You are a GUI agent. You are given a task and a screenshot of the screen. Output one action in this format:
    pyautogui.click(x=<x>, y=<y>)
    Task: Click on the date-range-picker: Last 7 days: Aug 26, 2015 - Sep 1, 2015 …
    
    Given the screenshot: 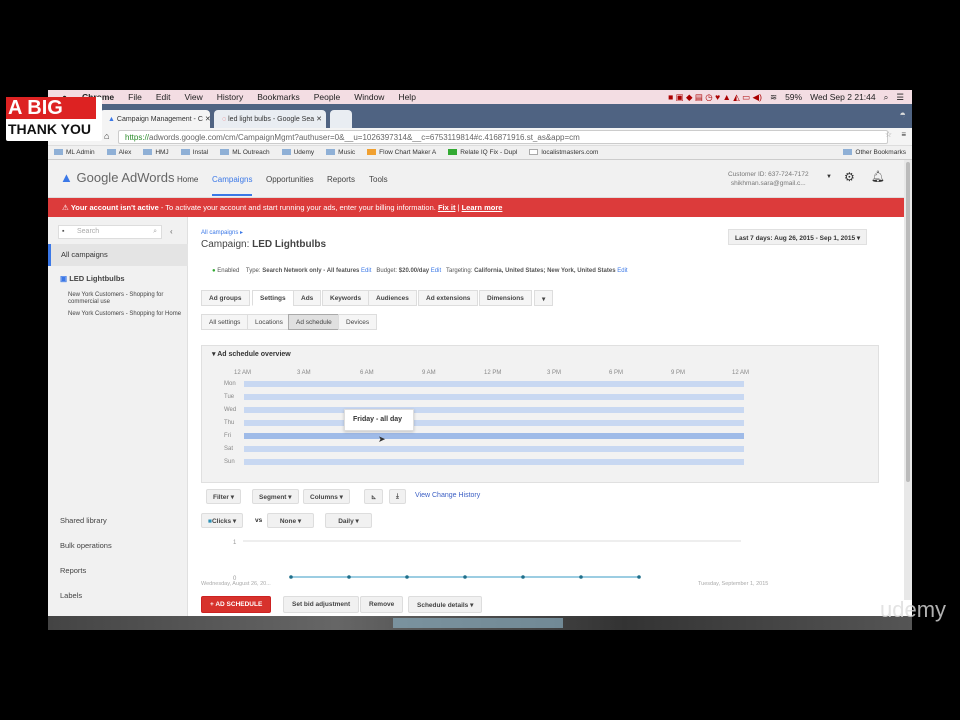 What is the action you would take?
    pyautogui.click(x=798, y=237)
    